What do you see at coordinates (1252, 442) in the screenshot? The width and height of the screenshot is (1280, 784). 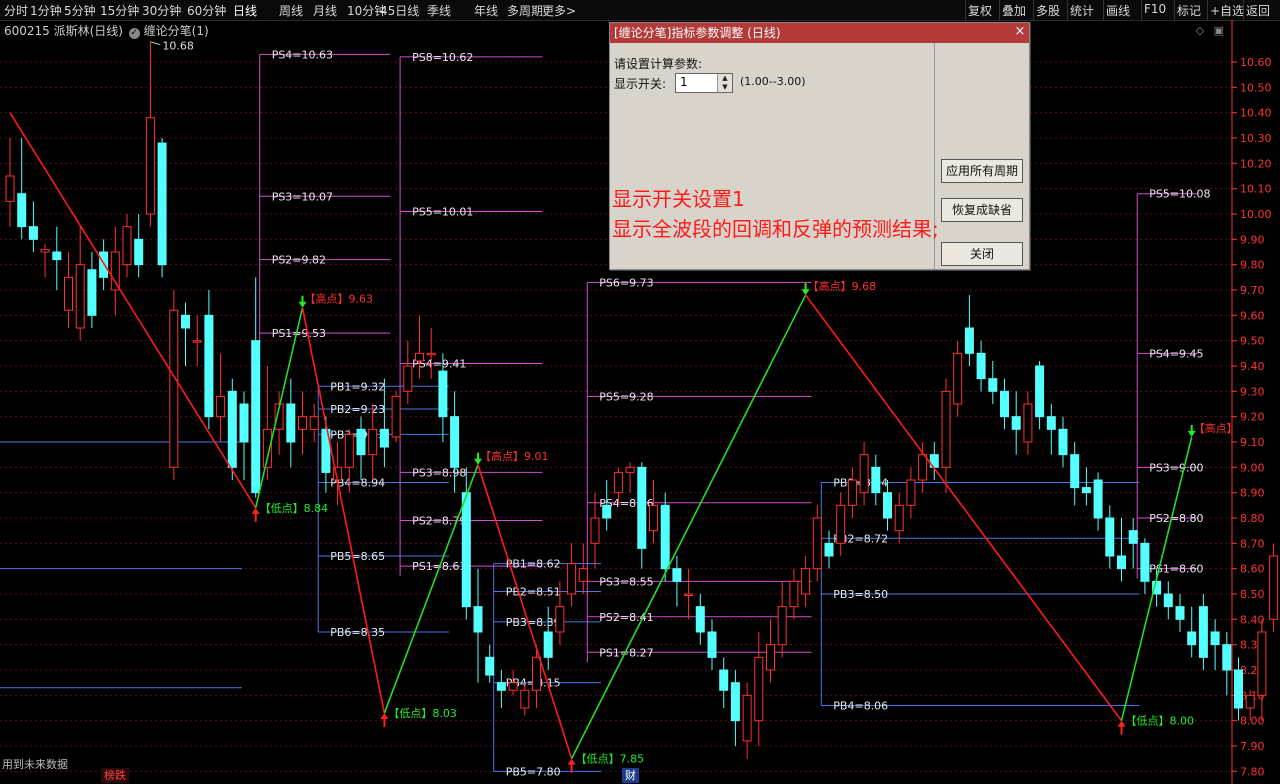 I see `y-tick-label: 9.10` at bounding box center [1252, 442].